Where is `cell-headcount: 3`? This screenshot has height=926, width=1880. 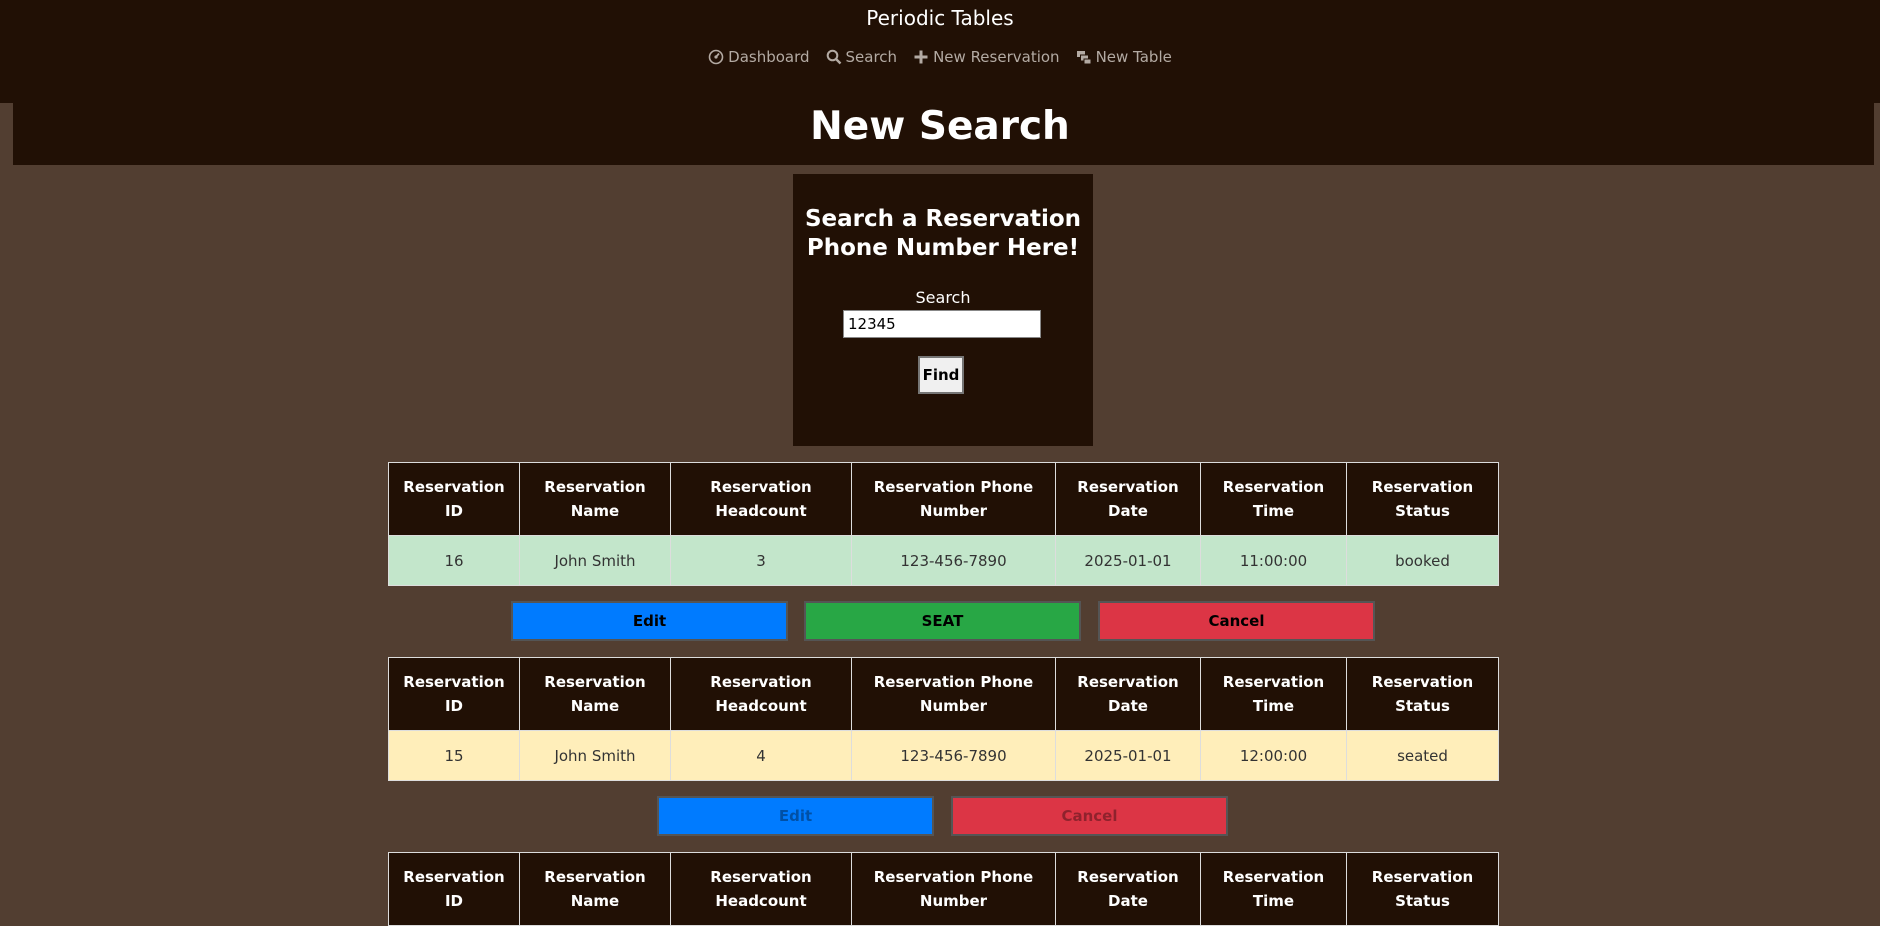
cell-headcount: 3 is located at coordinates (761, 560).